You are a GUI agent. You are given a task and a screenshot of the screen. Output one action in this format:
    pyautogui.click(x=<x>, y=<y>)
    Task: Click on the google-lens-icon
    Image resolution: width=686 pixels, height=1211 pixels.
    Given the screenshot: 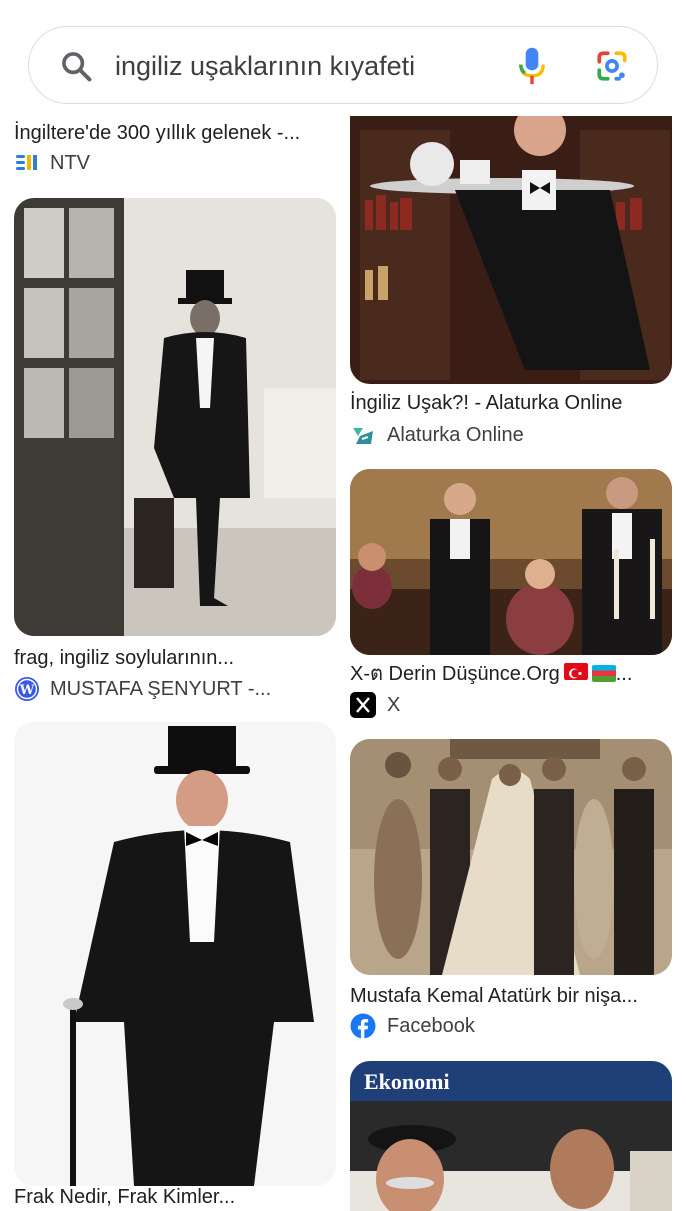 What is the action you would take?
    pyautogui.click(x=612, y=66)
    